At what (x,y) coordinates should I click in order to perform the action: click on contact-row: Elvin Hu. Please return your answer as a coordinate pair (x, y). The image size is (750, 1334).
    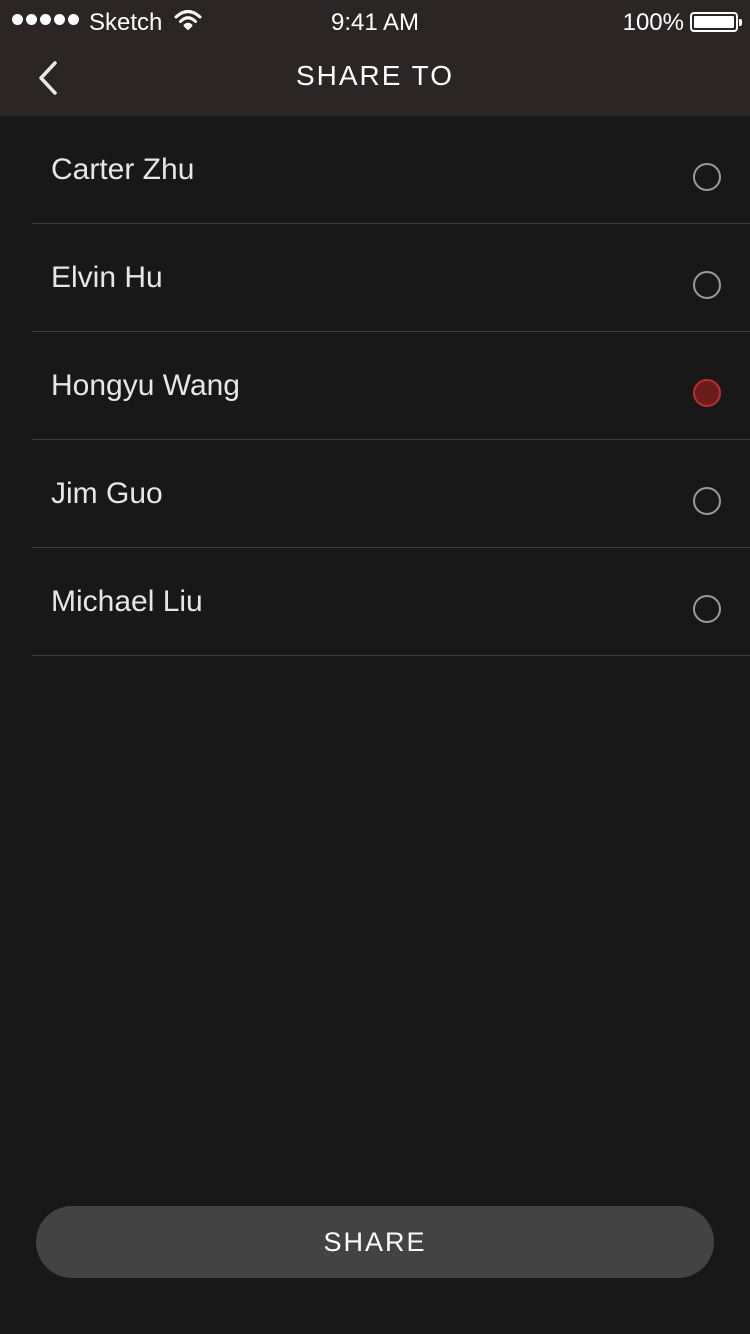
    Looking at the image, I should click on (391, 278).